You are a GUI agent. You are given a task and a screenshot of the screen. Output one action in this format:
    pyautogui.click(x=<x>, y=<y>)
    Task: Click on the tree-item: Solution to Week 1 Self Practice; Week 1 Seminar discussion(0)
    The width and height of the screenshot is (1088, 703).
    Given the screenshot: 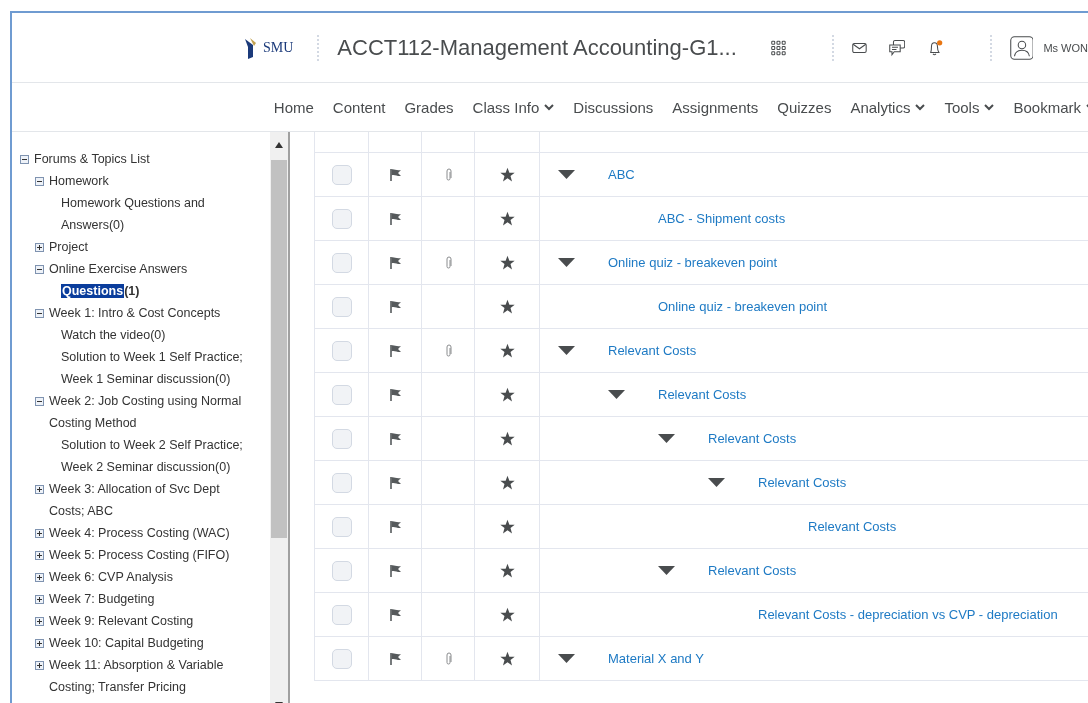 What is the action you would take?
    pyautogui.click(x=161, y=368)
    